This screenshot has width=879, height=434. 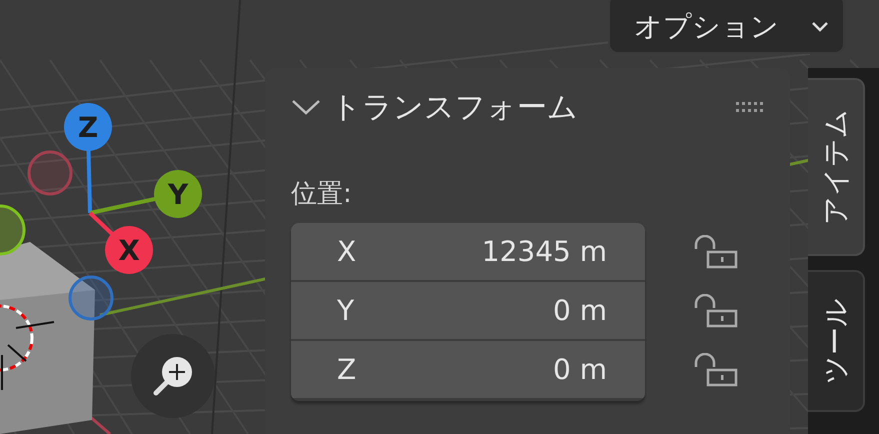 What do you see at coordinates (751, 107) in the screenshot?
I see `grip-icon` at bounding box center [751, 107].